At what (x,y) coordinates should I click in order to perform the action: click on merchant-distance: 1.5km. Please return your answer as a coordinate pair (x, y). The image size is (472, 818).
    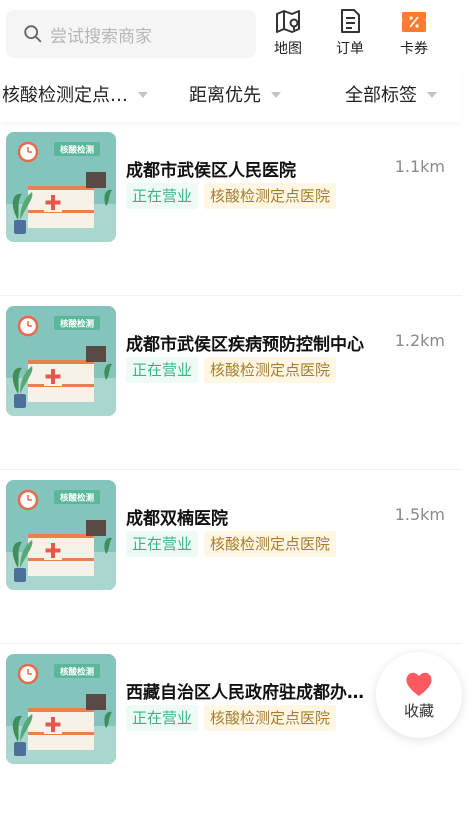
    Looking at the image, I should click on (419, 514).